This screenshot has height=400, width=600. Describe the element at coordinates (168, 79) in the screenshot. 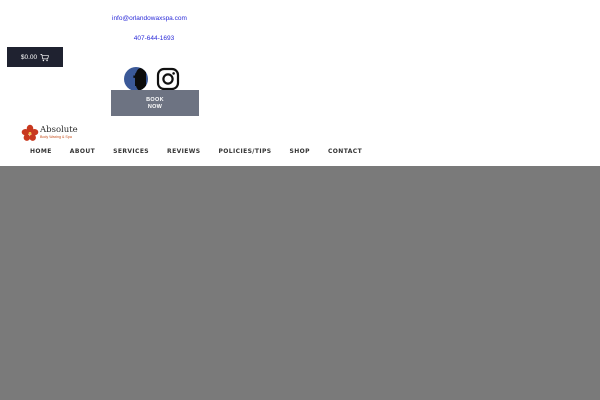

I see `instagram-icon` at that location.